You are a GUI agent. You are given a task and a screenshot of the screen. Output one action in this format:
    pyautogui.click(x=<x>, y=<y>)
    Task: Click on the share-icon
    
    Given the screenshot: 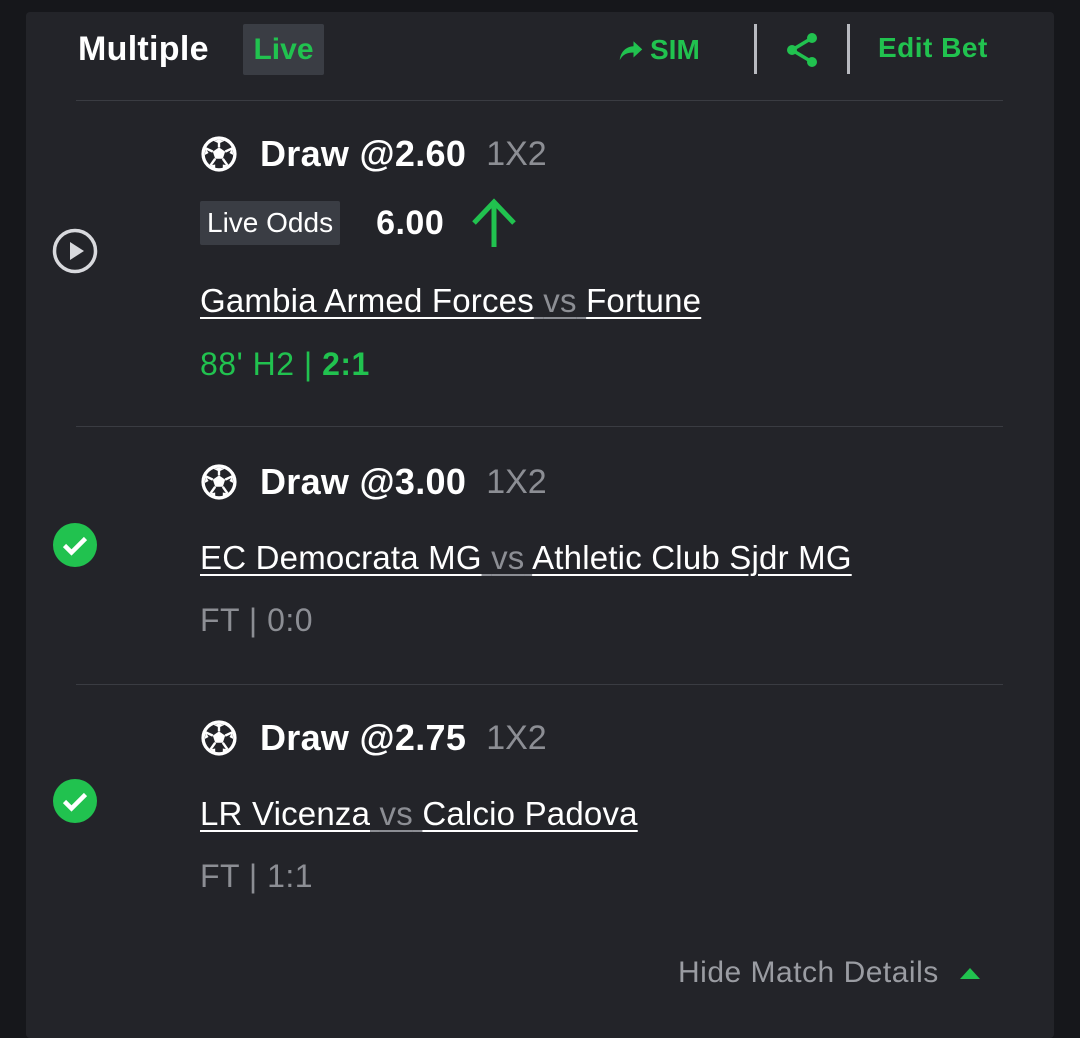 What is the action you would take?
    pyautogui.click(x=802, y=50)
    